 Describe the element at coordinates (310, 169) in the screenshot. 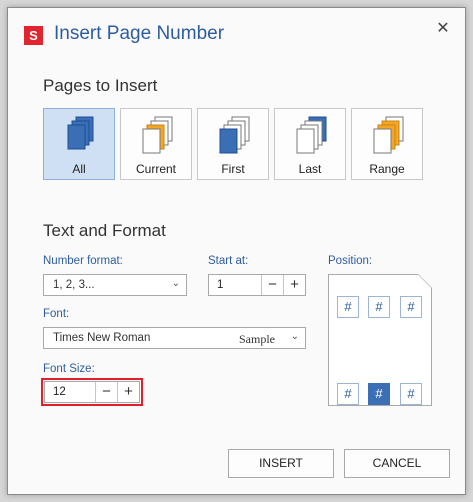

I see `page-option-label: Last` at that location.